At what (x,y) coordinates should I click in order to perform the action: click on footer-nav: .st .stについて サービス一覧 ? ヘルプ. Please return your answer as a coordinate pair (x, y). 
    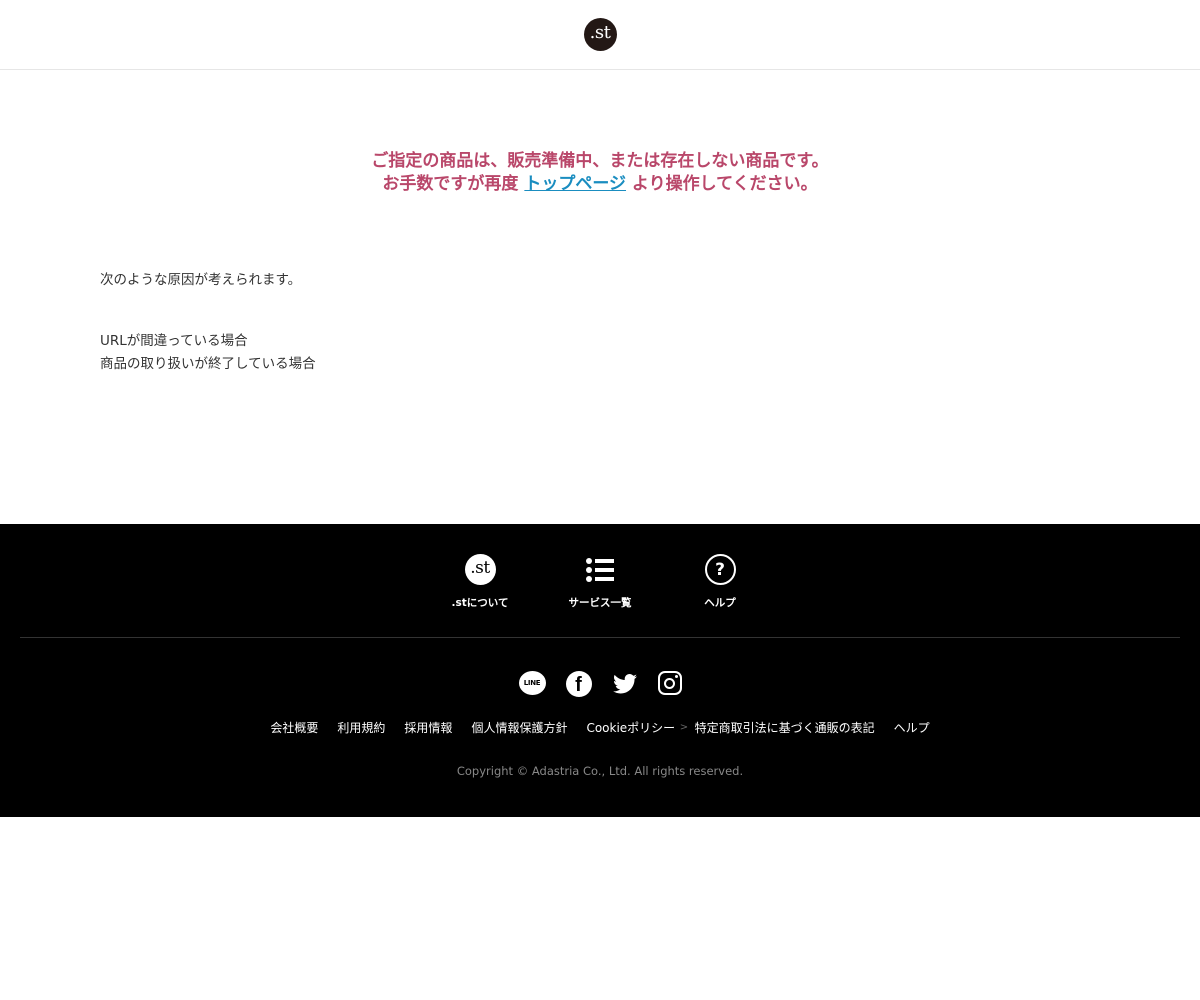
    Looking at the image, I should click on (600, 580).